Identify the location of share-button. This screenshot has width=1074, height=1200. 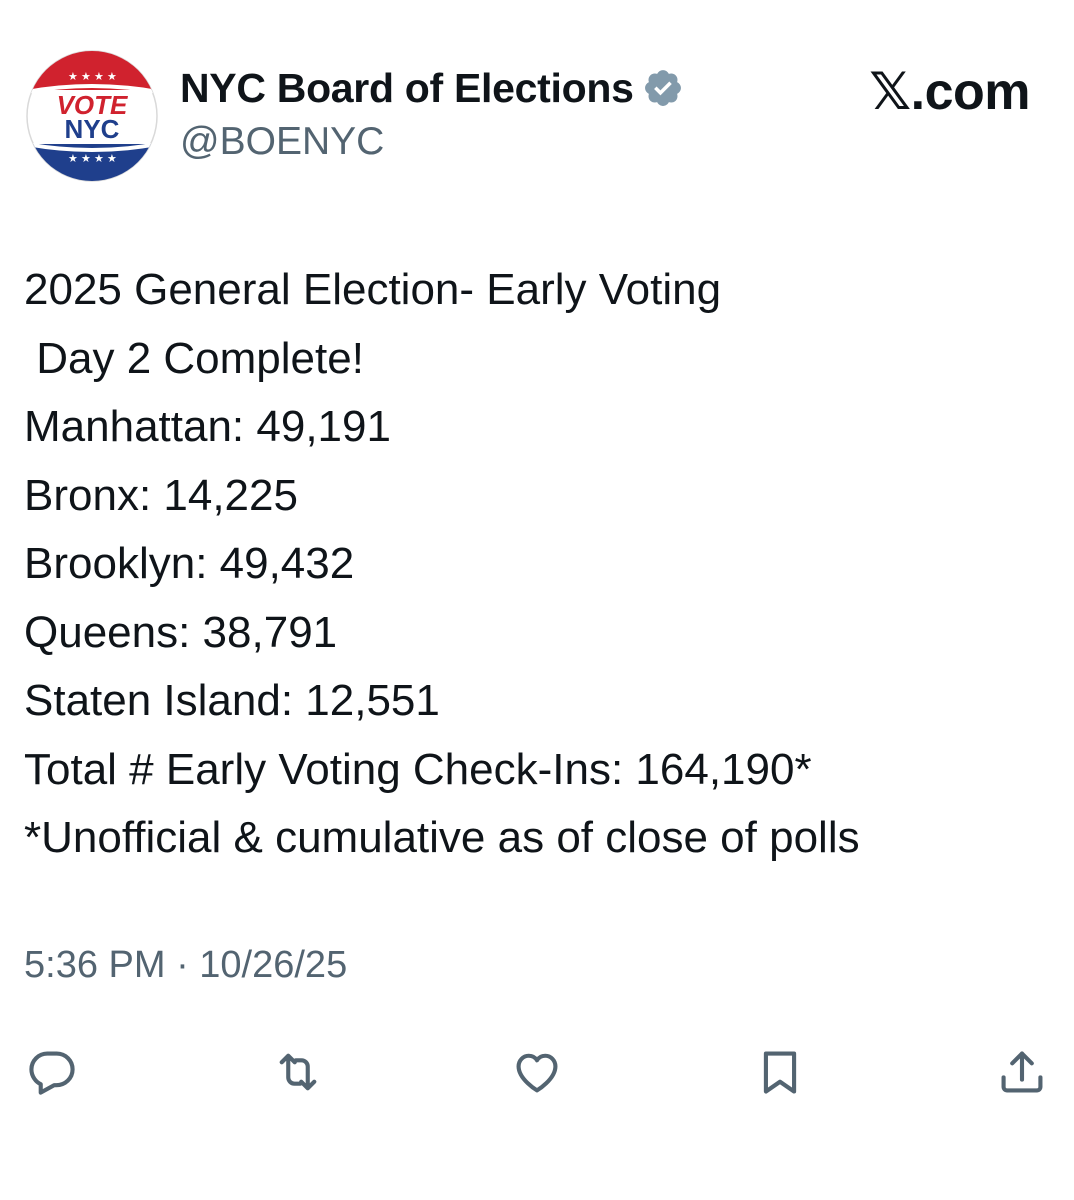
(1022, 1072).